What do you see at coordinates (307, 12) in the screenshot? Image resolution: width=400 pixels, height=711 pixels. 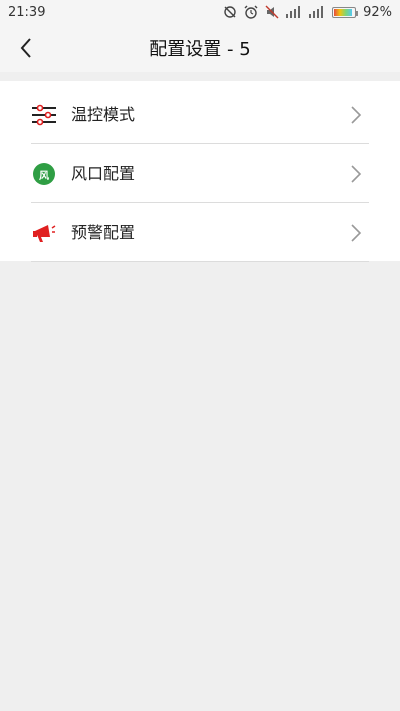 I see `status-icons: 92%` at bounding box center [307, 12].